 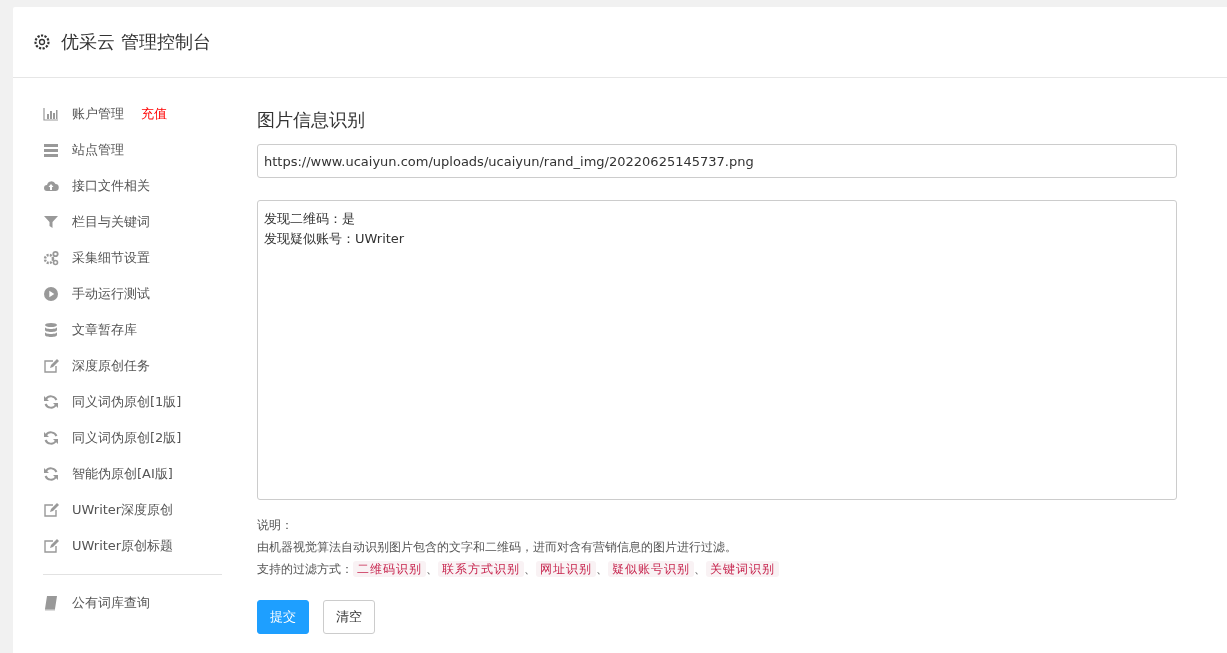 What do you see at coordinates (51, 222) in the screenshot?
I see `filter-icon` at bounding box center [51, 222].